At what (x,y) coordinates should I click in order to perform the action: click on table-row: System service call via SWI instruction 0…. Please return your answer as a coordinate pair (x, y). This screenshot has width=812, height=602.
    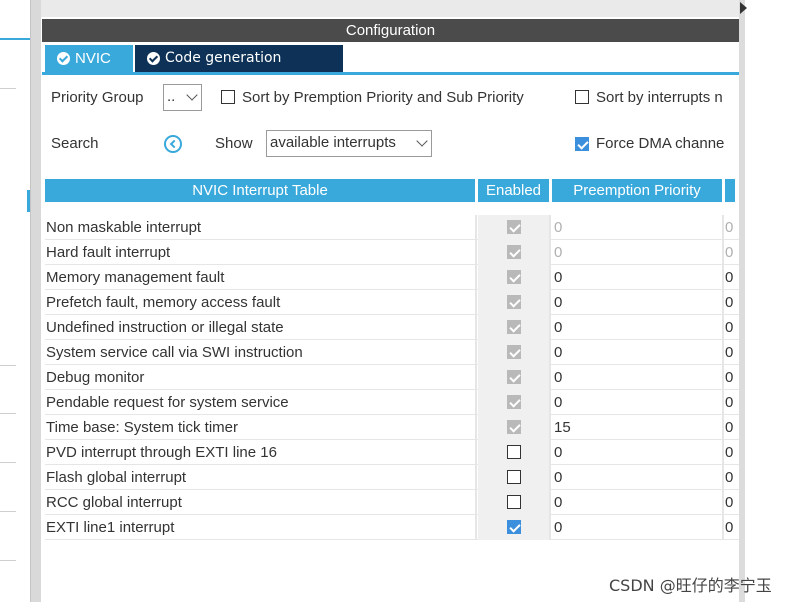
    Looking at the image, I should click on (392, 352).